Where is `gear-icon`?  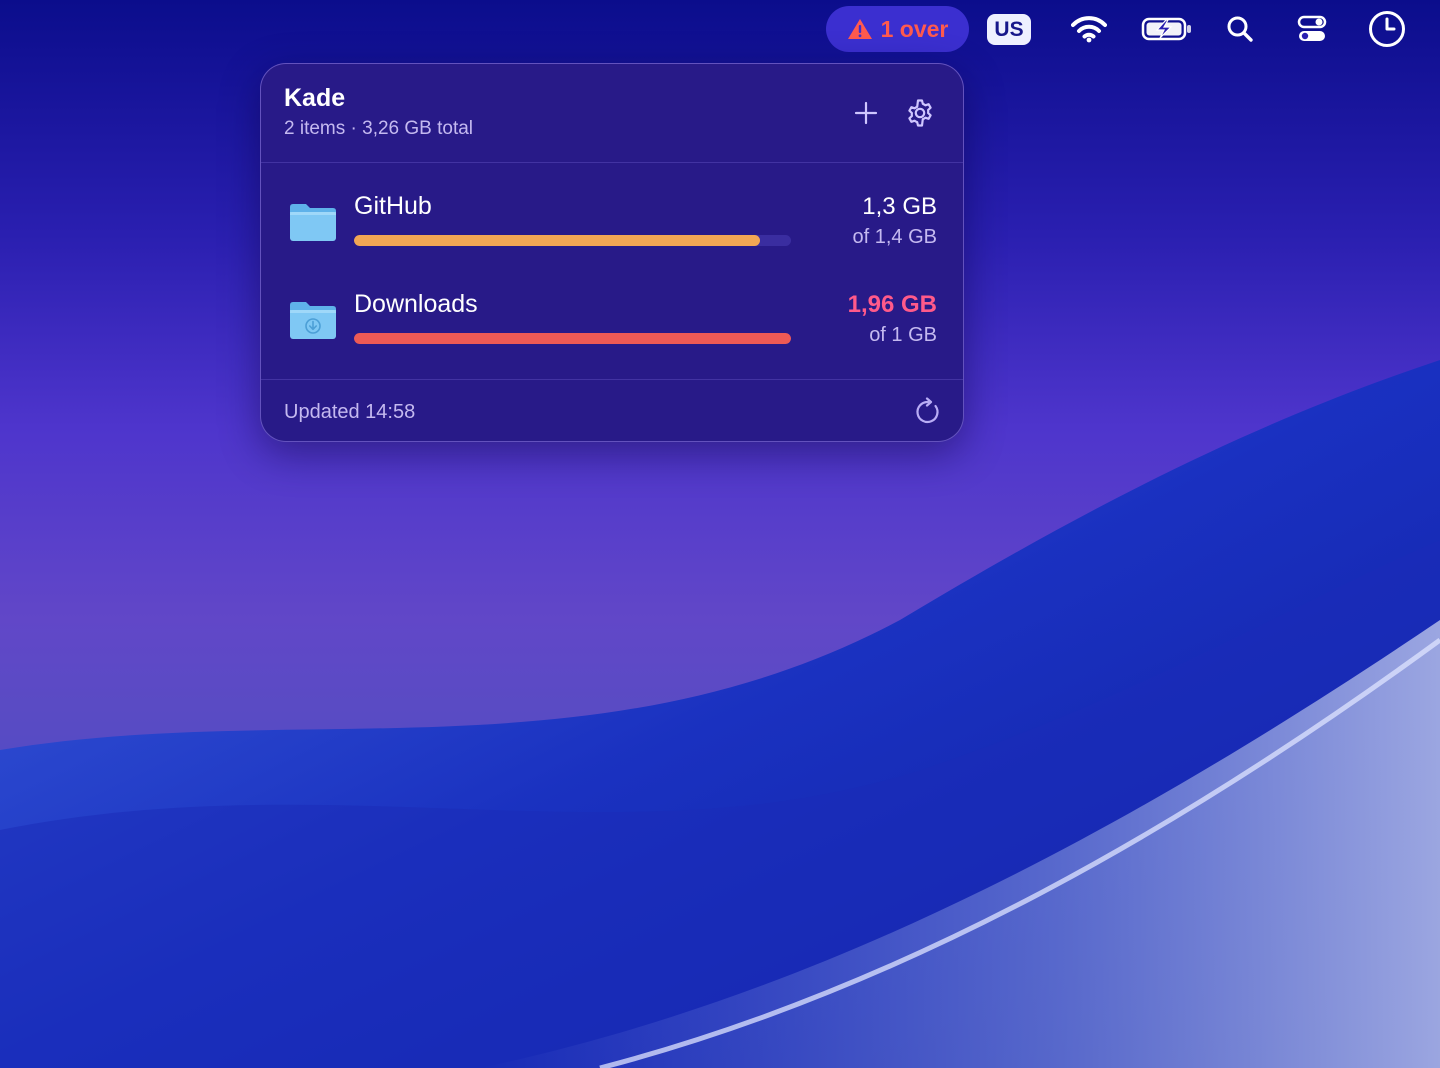 gear-icon is located at coordinates (920, 113).